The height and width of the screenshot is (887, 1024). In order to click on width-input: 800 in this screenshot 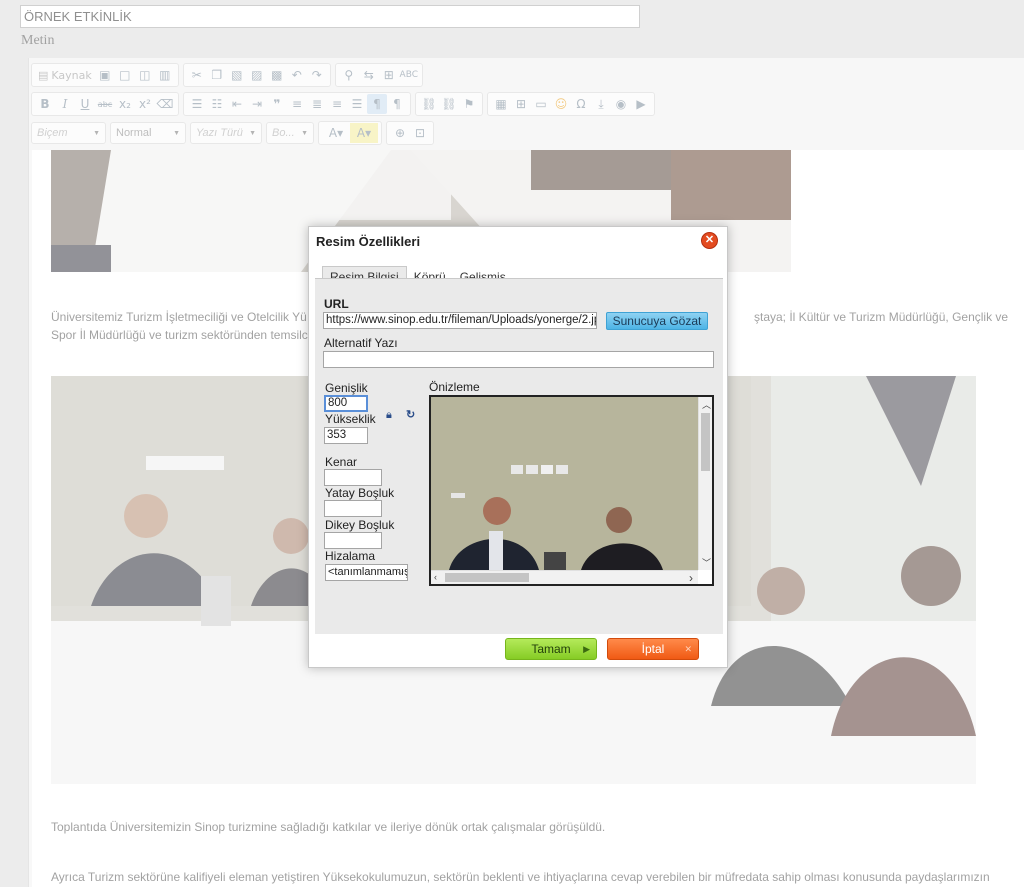, I will do `click(346, 403)`.